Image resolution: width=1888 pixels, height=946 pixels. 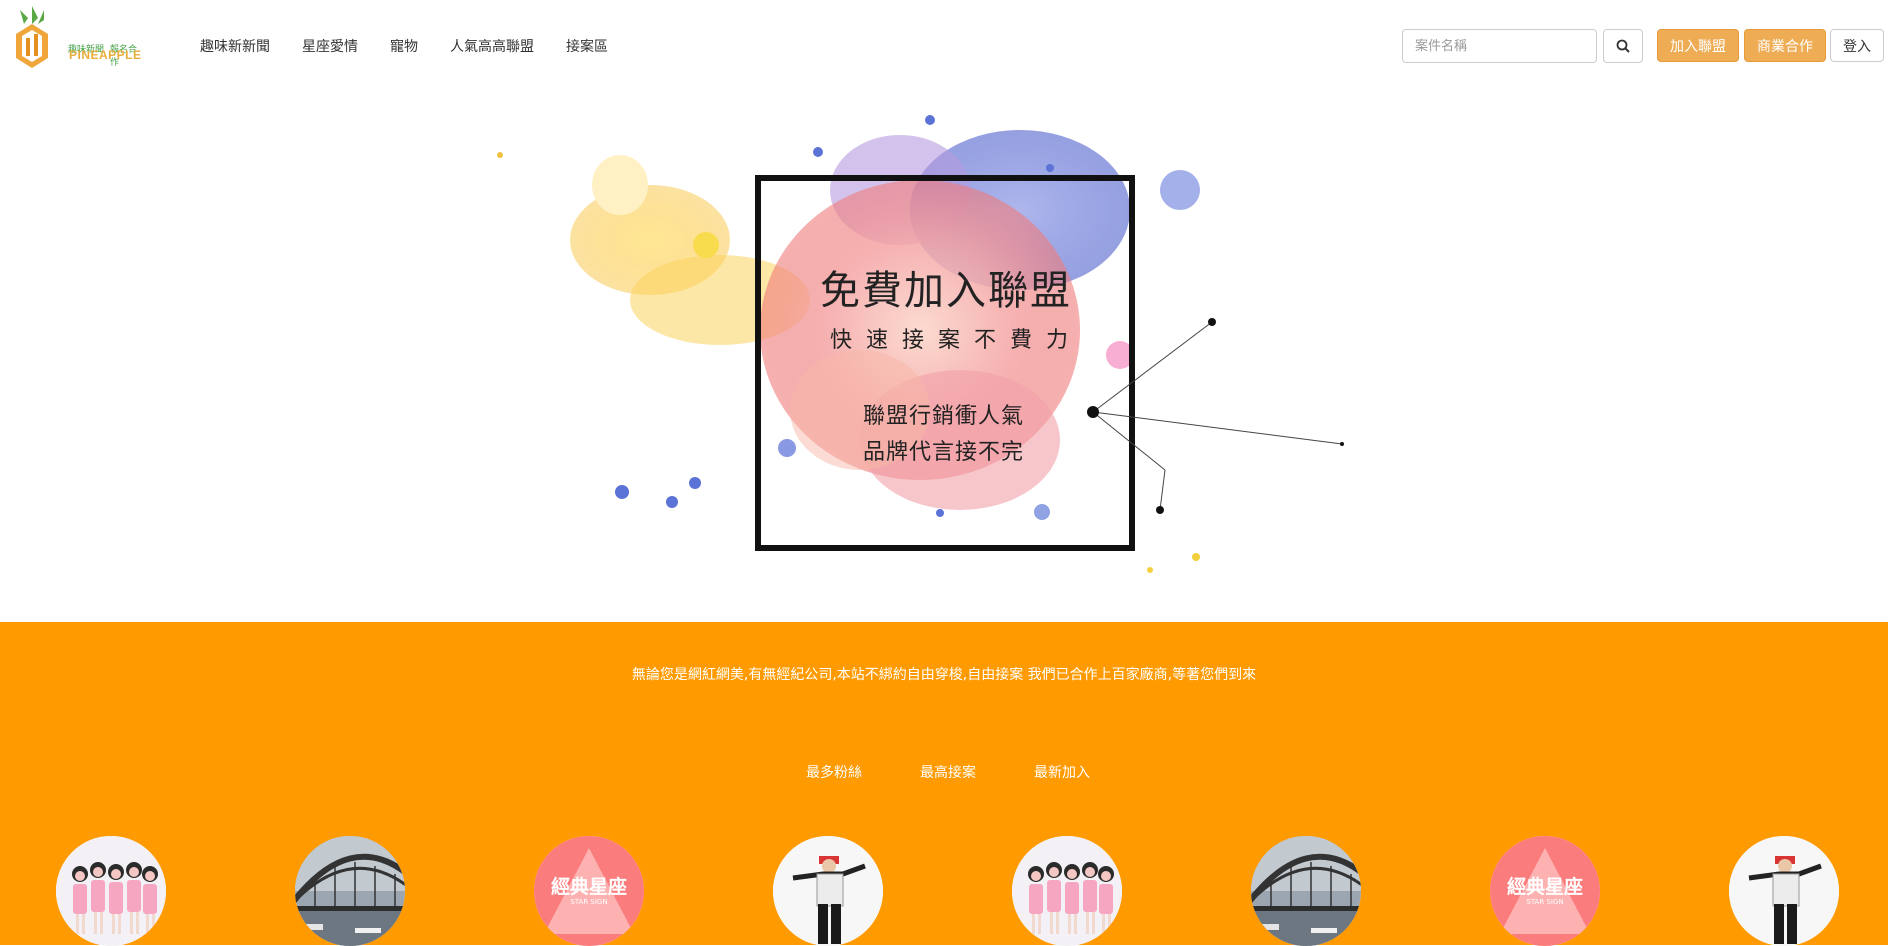 I want to click on ranking-tabs: 最多粉絲 最高接案 最新加入, so click(x=944, y=772).